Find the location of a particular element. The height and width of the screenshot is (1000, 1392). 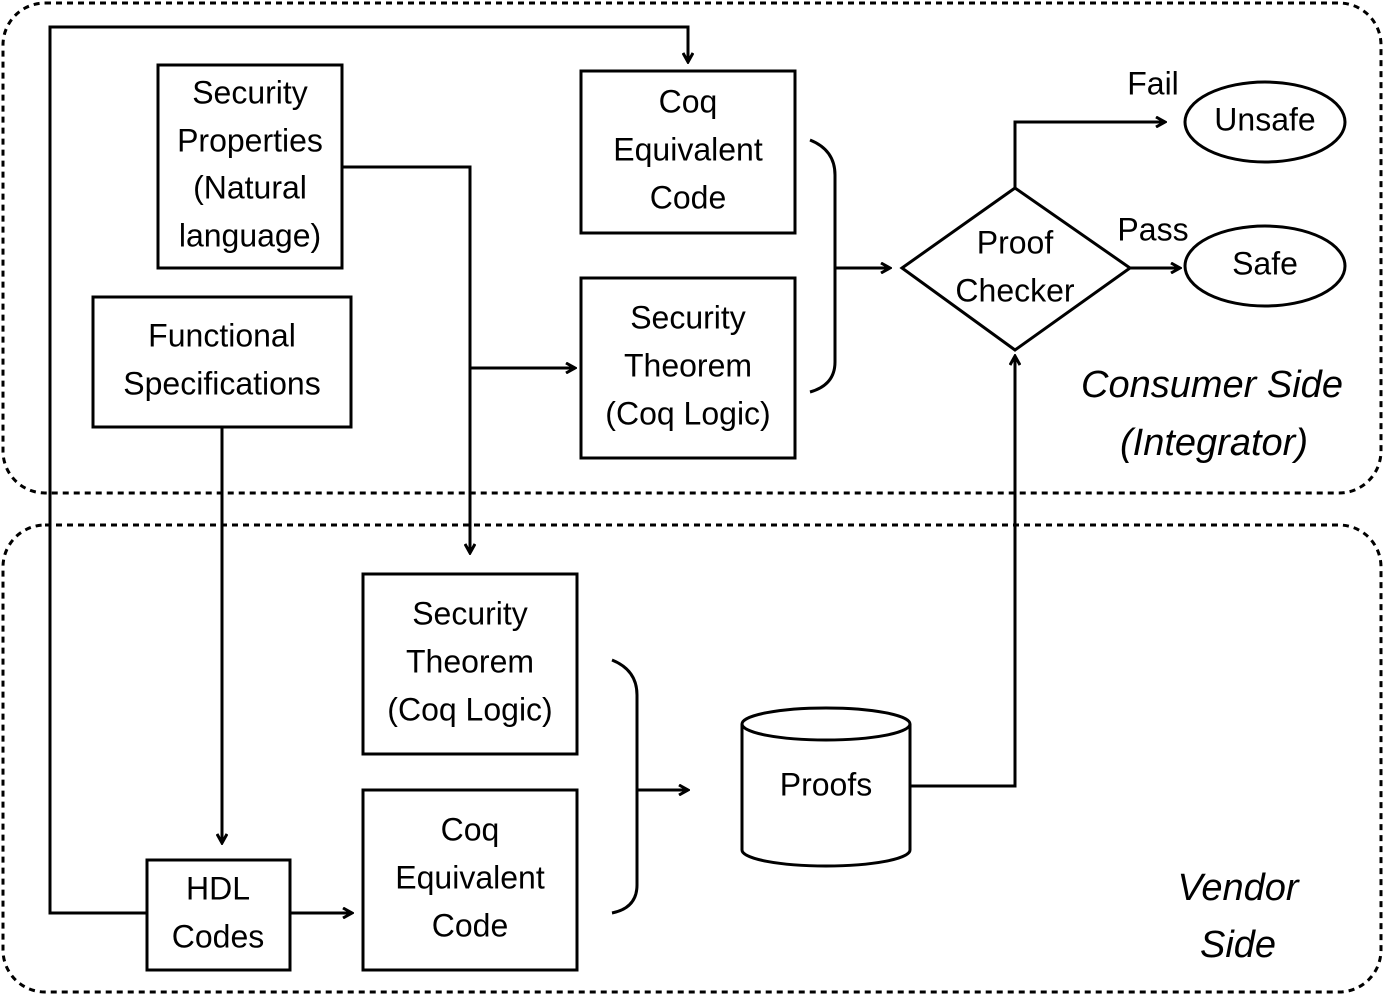

consumer-side-label: Consumer Side is located at coordinates (1212, 385).